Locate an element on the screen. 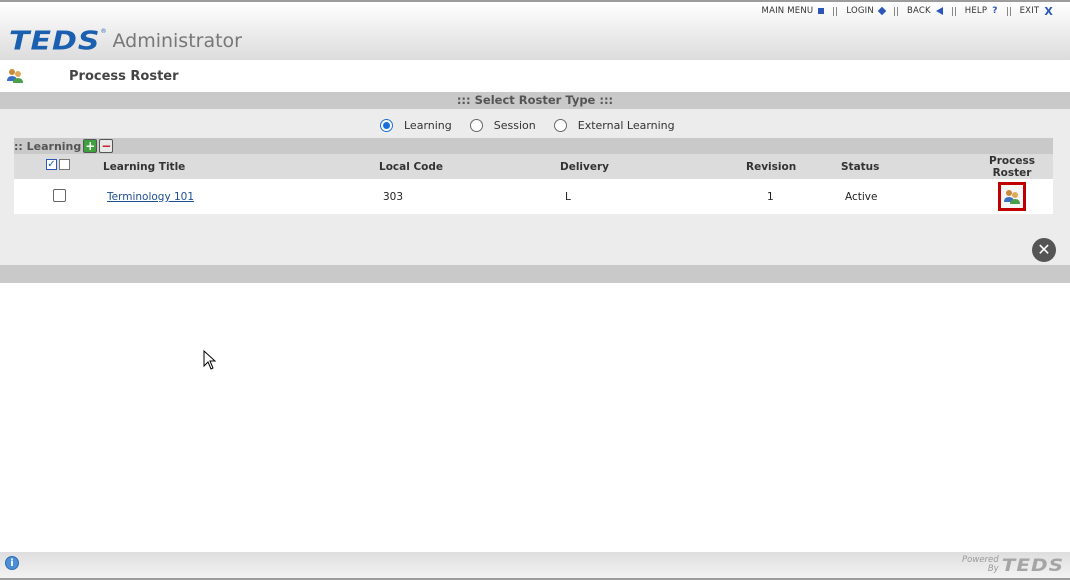  info-icon: i is located at coordinates (12, 563).